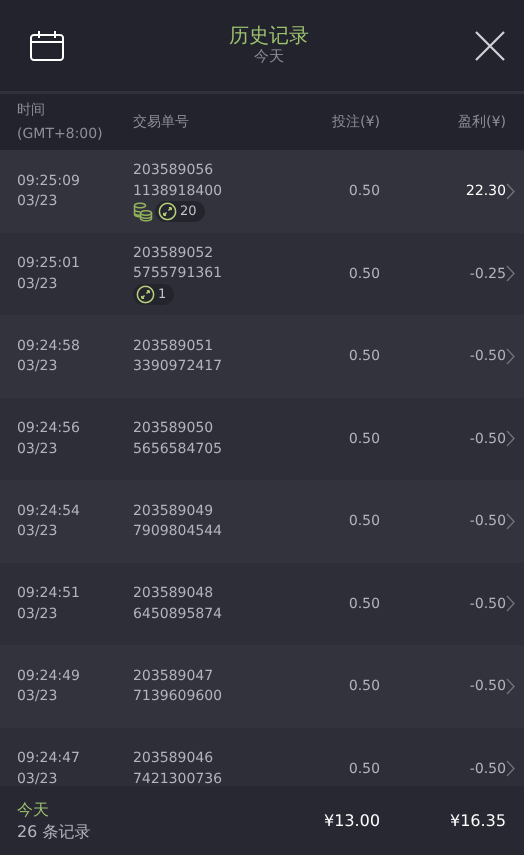 The width and height of the screenshot is (524, 855). Describe the element at coordinates (49, 181) in the screenshot. I see `time-text: 09:25:09` at that location.